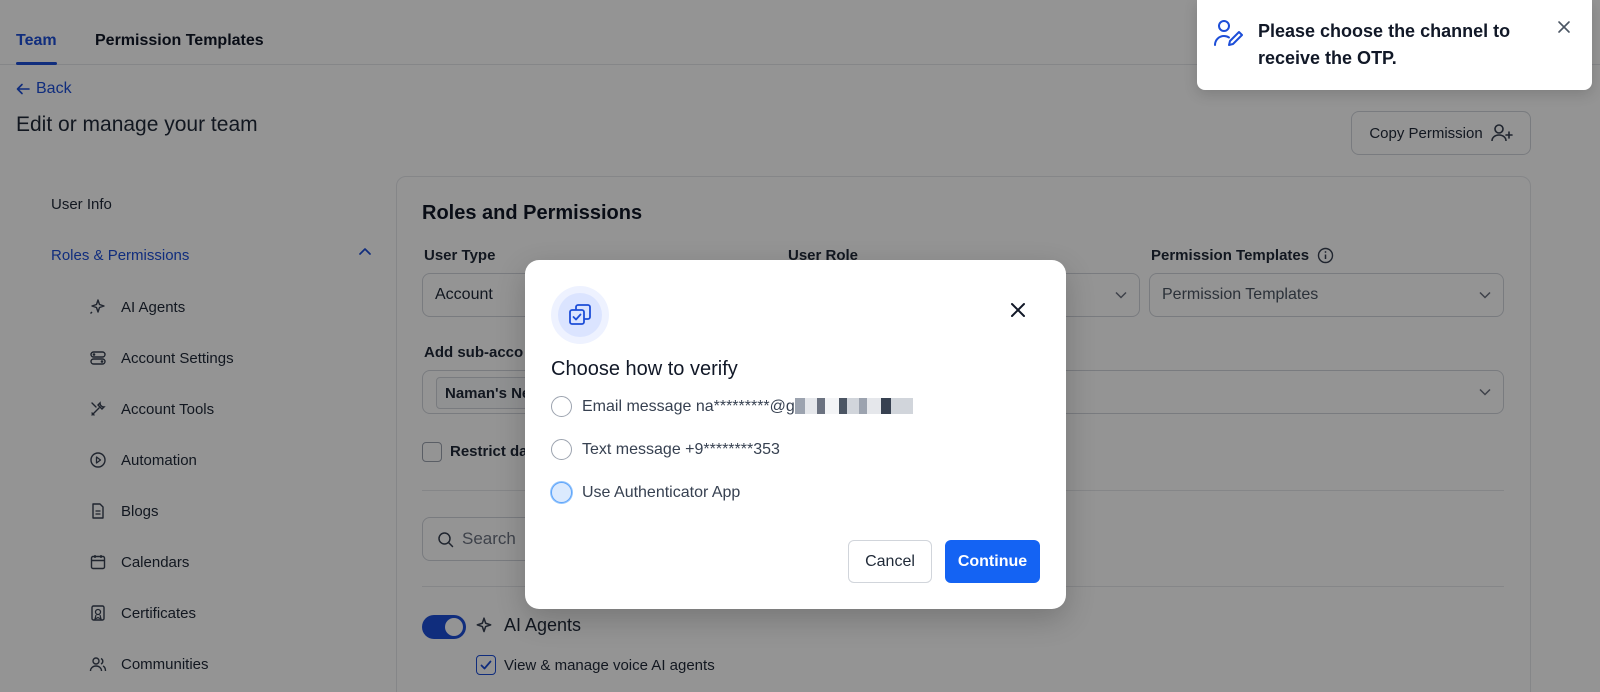 This screenshot has height=692, width=1600. I want to click on option-email-label: Email message na*********@g, so click(747, 407).